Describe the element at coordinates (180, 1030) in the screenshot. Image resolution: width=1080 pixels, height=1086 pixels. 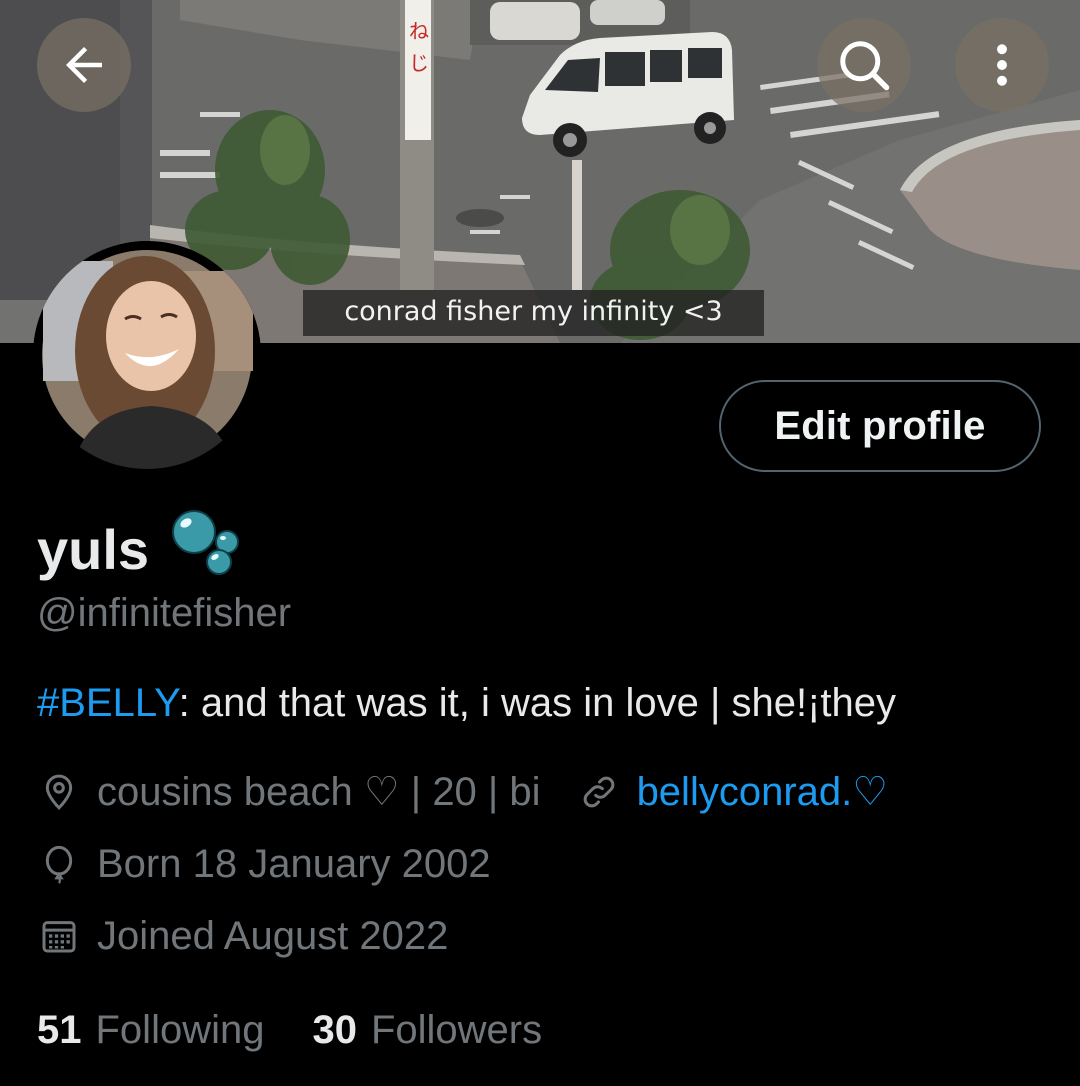
I see `following-label: Following` at that location.